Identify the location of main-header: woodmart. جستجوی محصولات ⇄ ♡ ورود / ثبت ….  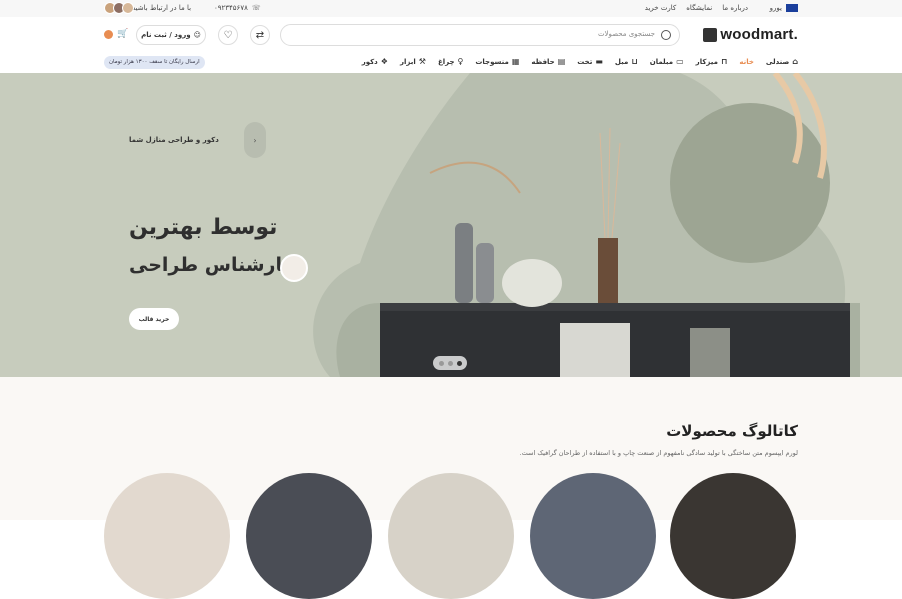
(451, 35).